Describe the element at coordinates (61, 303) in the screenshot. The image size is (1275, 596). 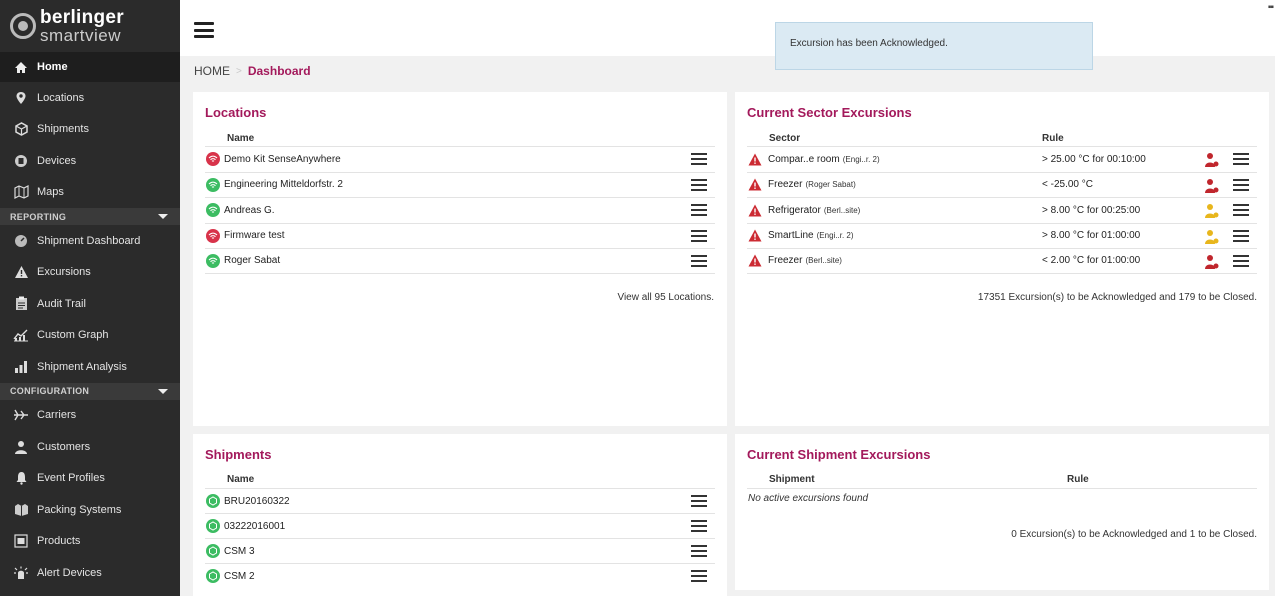
I see `sidebar-item-label: Audit Trail` at that location.